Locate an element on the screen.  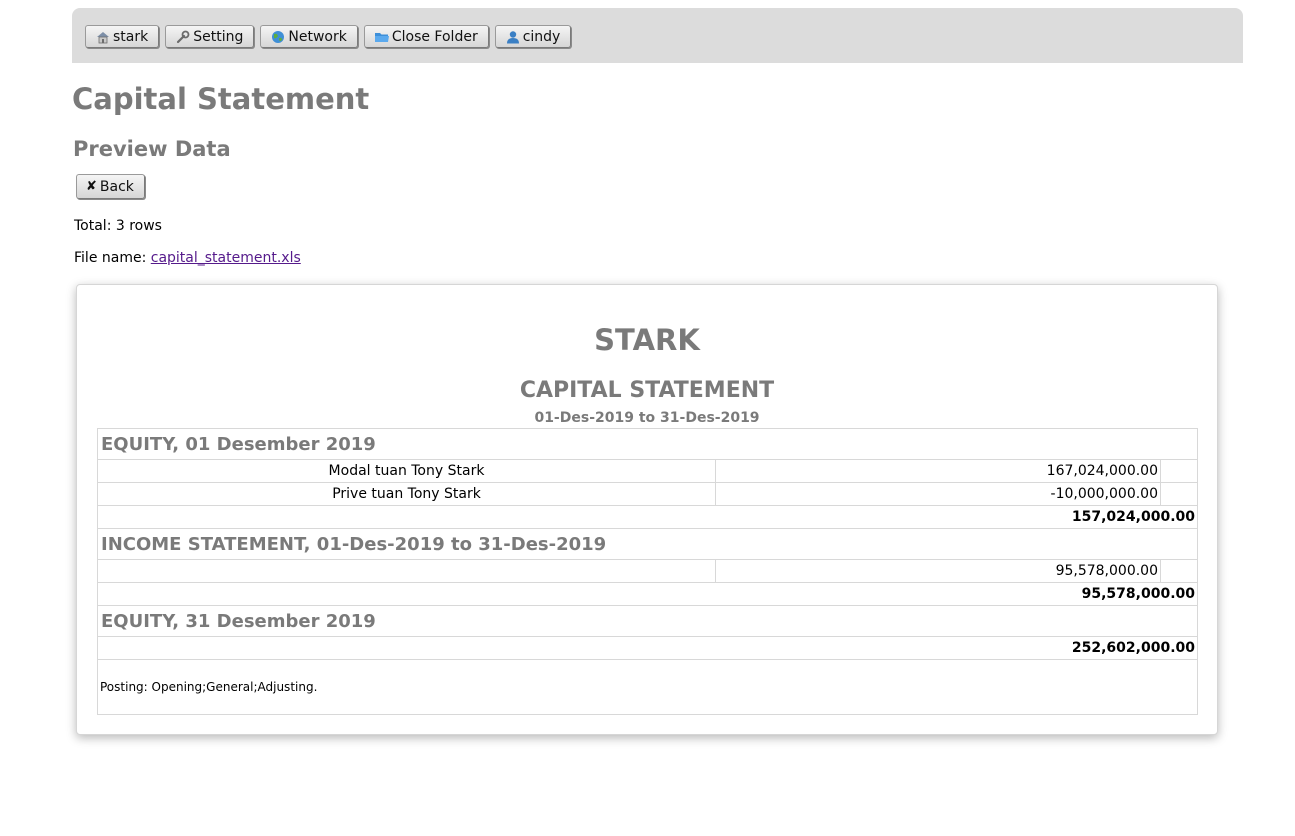
user-button: cindy is located at coordinates (533, 36).